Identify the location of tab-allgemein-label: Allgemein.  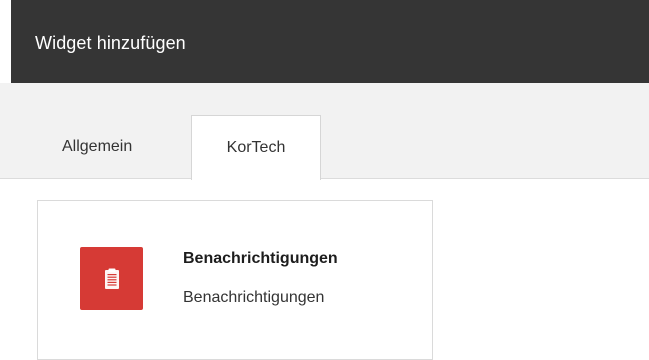
(97, 146).